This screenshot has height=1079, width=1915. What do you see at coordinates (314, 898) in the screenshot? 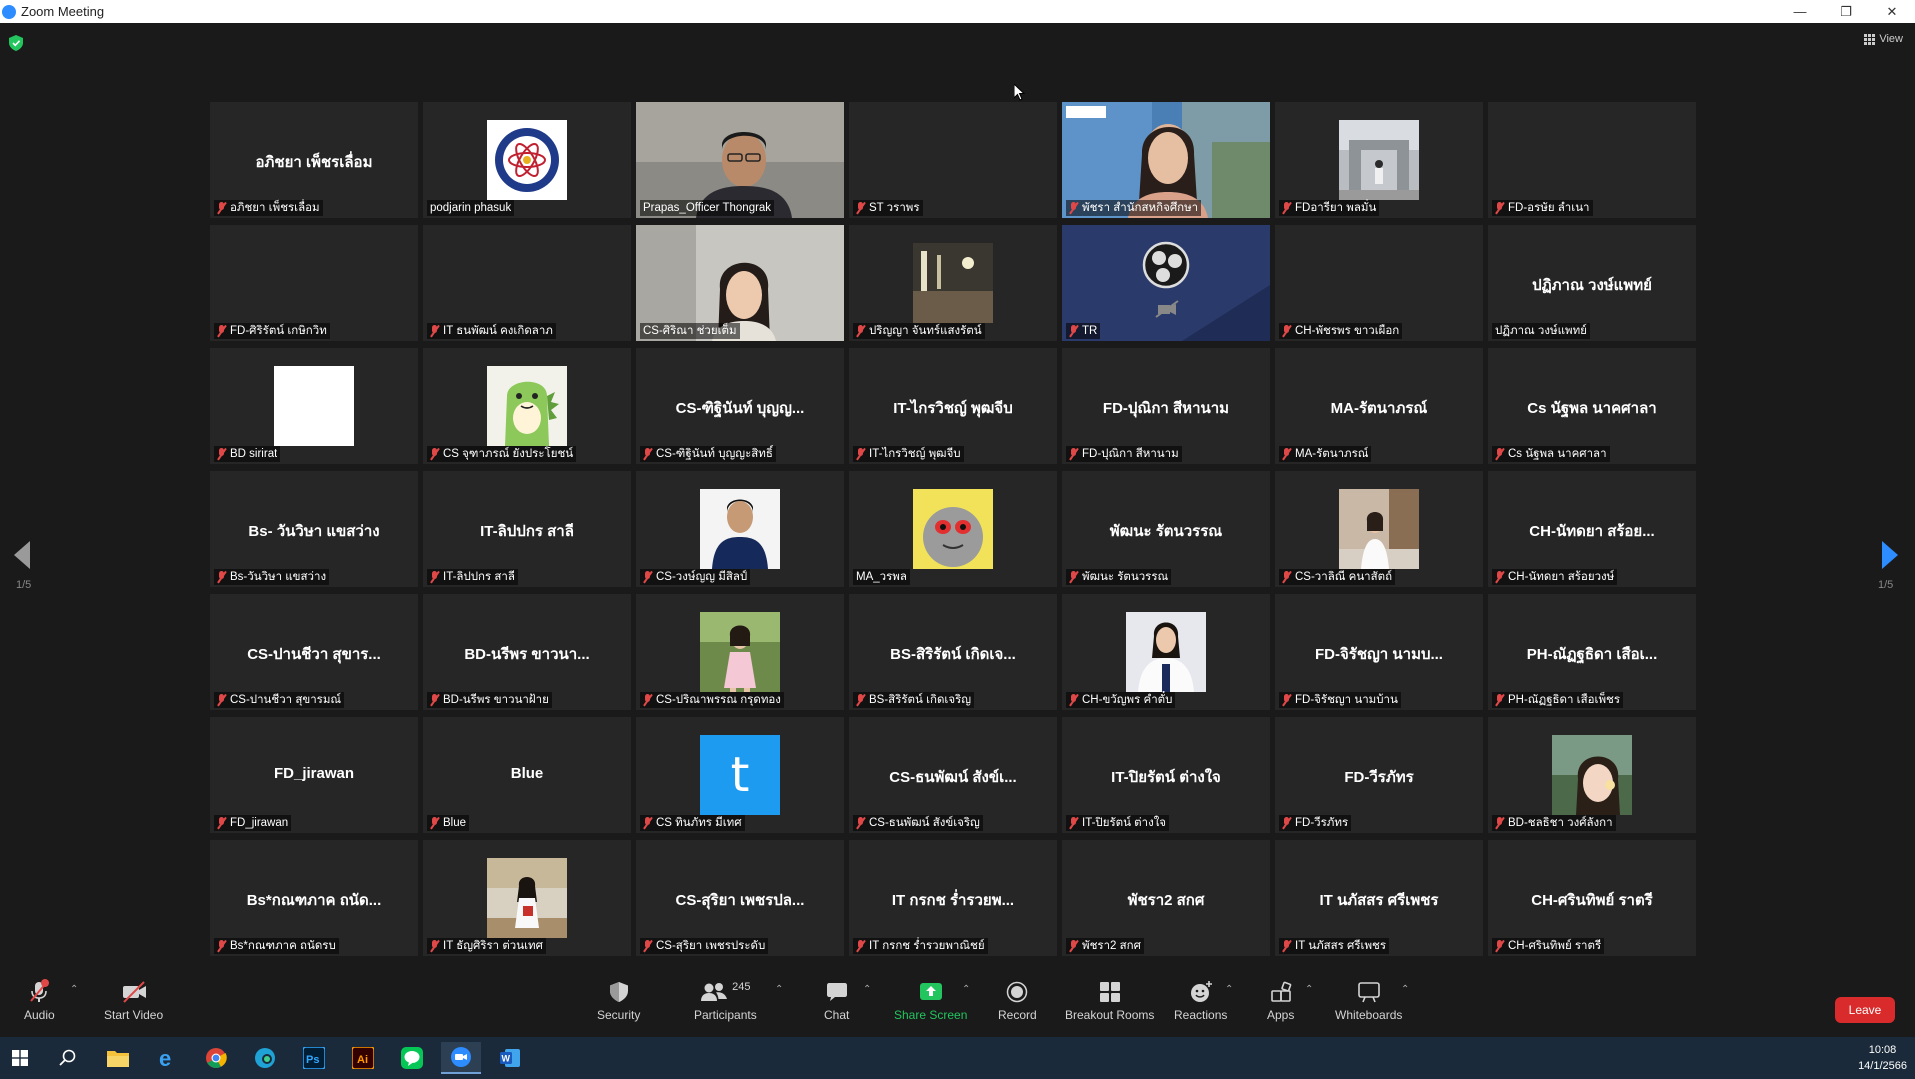
I see `participant-tile: Bs*กณฑภาค ถนัด... Bs*กณฑภาค ถนัดรบ` at bounding box center [314, 898].